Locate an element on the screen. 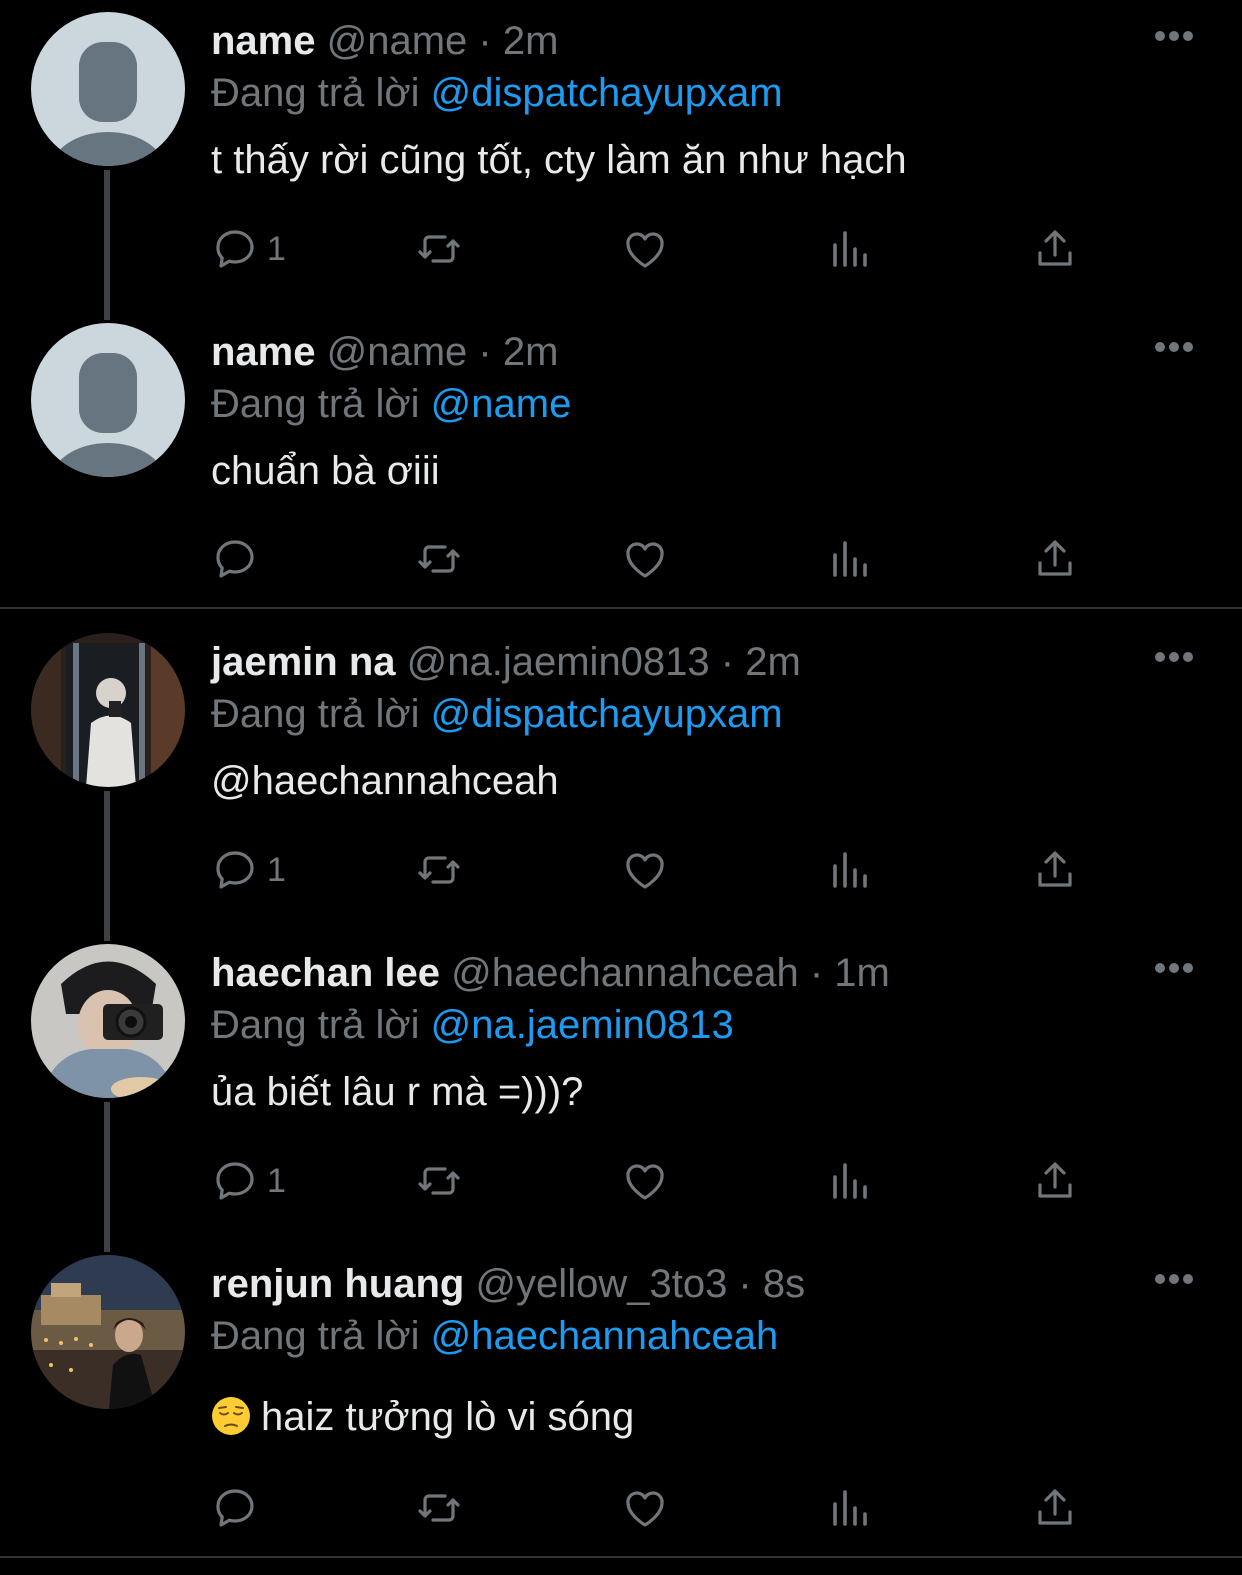 This screenshot has height=1575, width=1242. replying-to: Đang trả lời @haechannahceah is located at coordinates (494, 1336).